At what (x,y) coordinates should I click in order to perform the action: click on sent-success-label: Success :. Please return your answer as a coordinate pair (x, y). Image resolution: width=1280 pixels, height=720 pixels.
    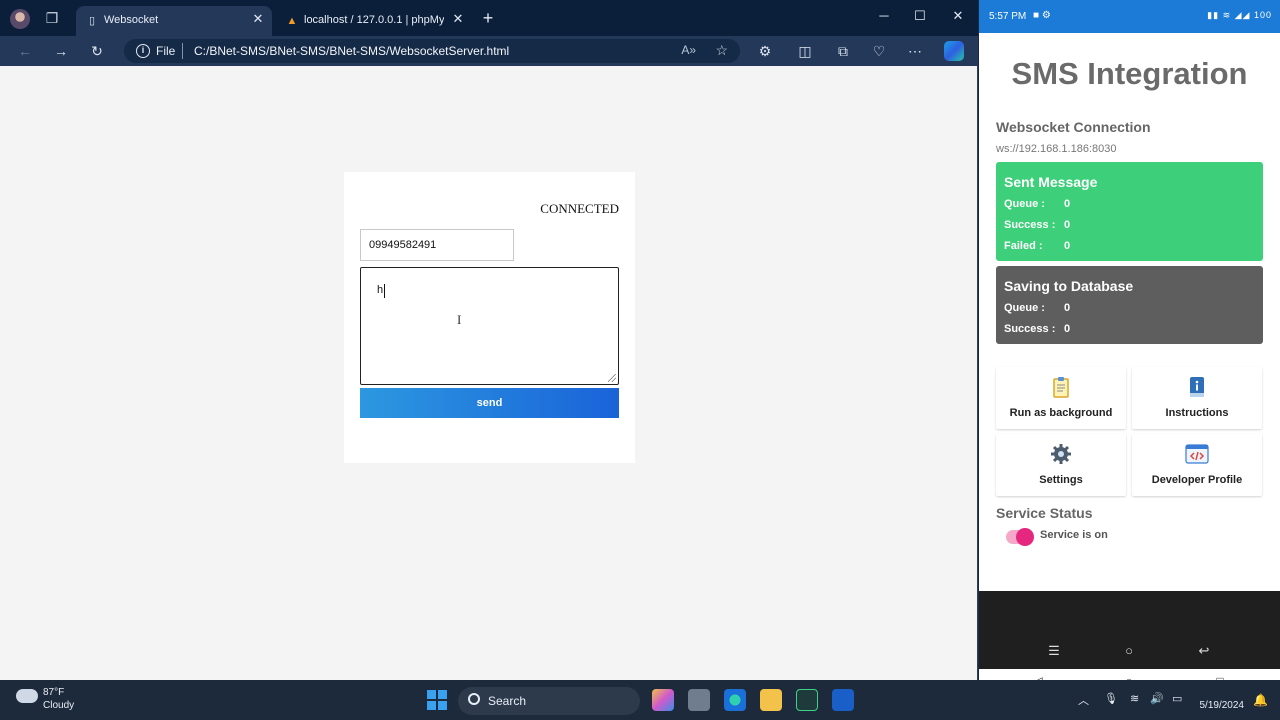
    Looking at the image, I should click on (1030, 225).